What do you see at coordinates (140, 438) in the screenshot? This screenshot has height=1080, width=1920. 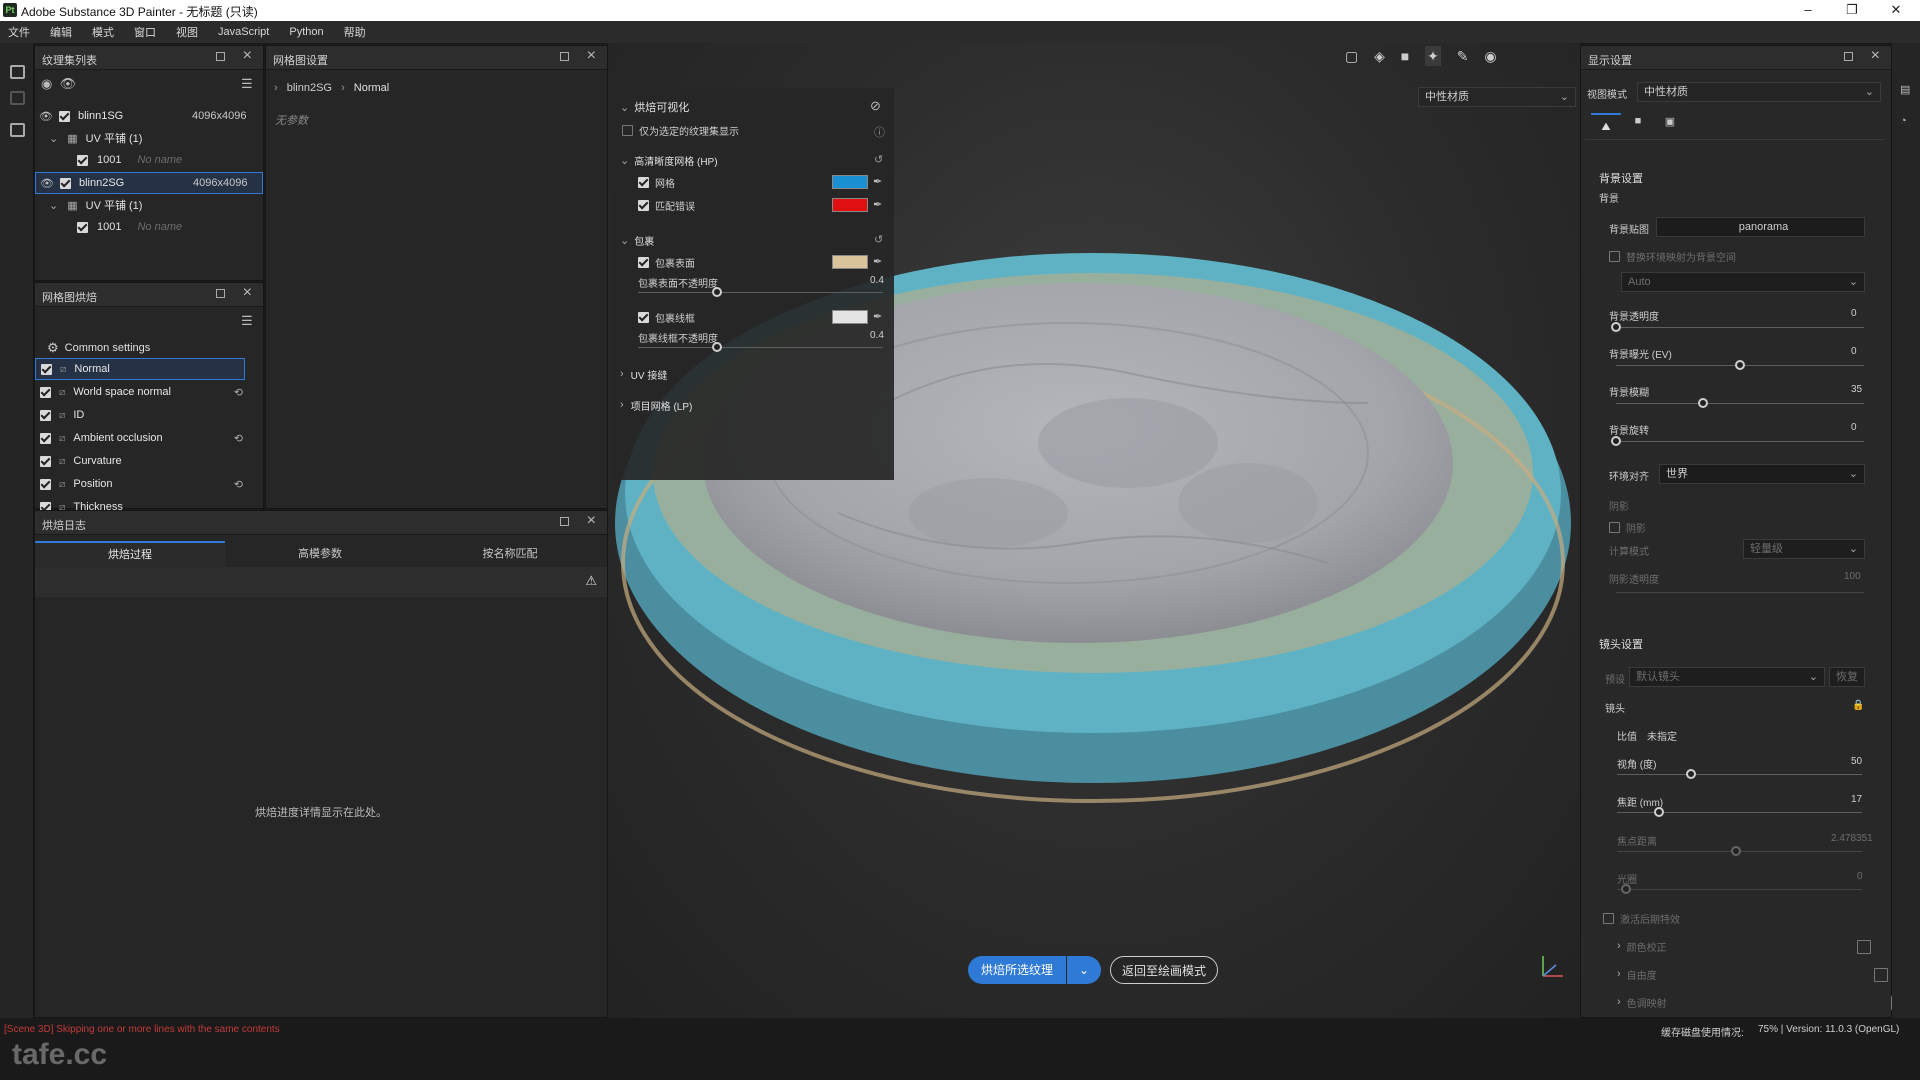 I see `bake-map-item: ⧄ Ambient occlusion ⟲` at bounding box center [140, 438].